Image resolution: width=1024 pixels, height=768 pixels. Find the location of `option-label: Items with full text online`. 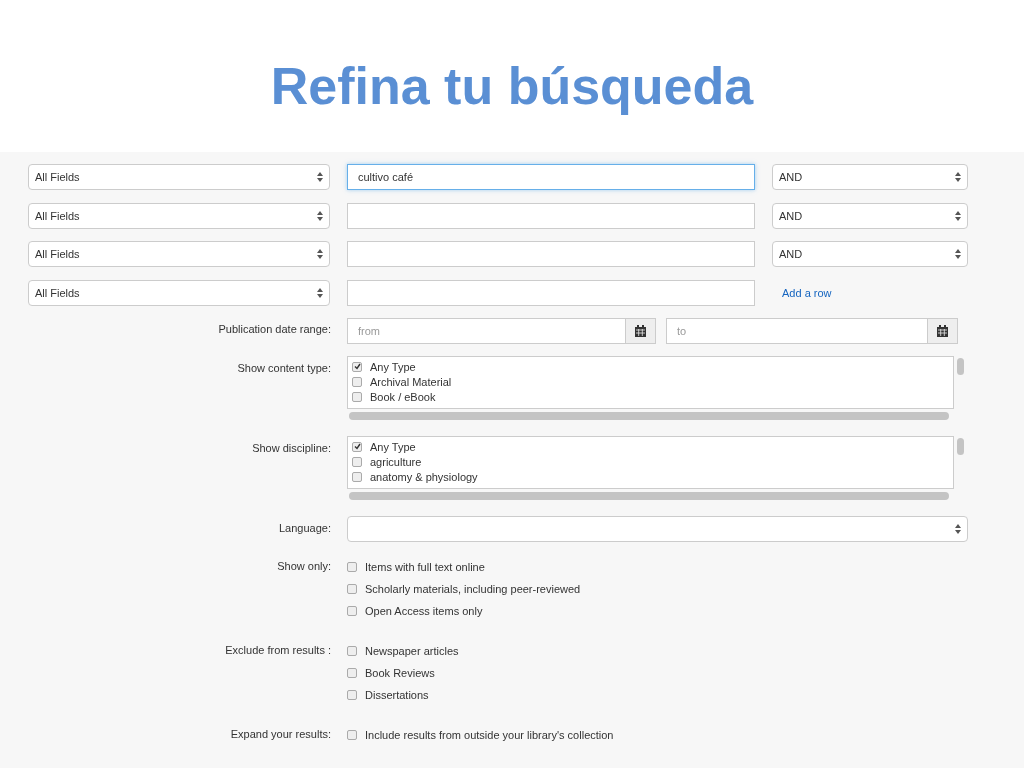

option-label: Items with full text online is located at coordinates (425, 567).